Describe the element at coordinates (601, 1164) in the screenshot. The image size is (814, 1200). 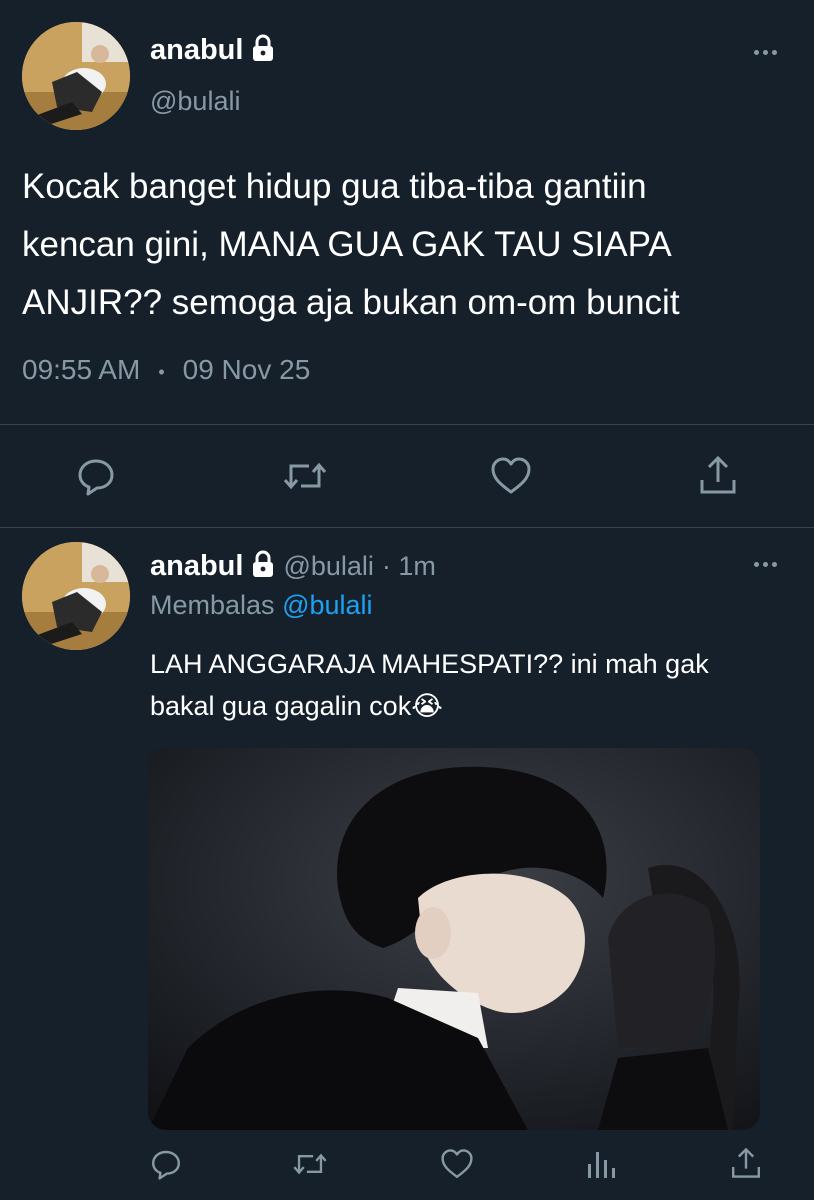
I see `views-icon` at that location.